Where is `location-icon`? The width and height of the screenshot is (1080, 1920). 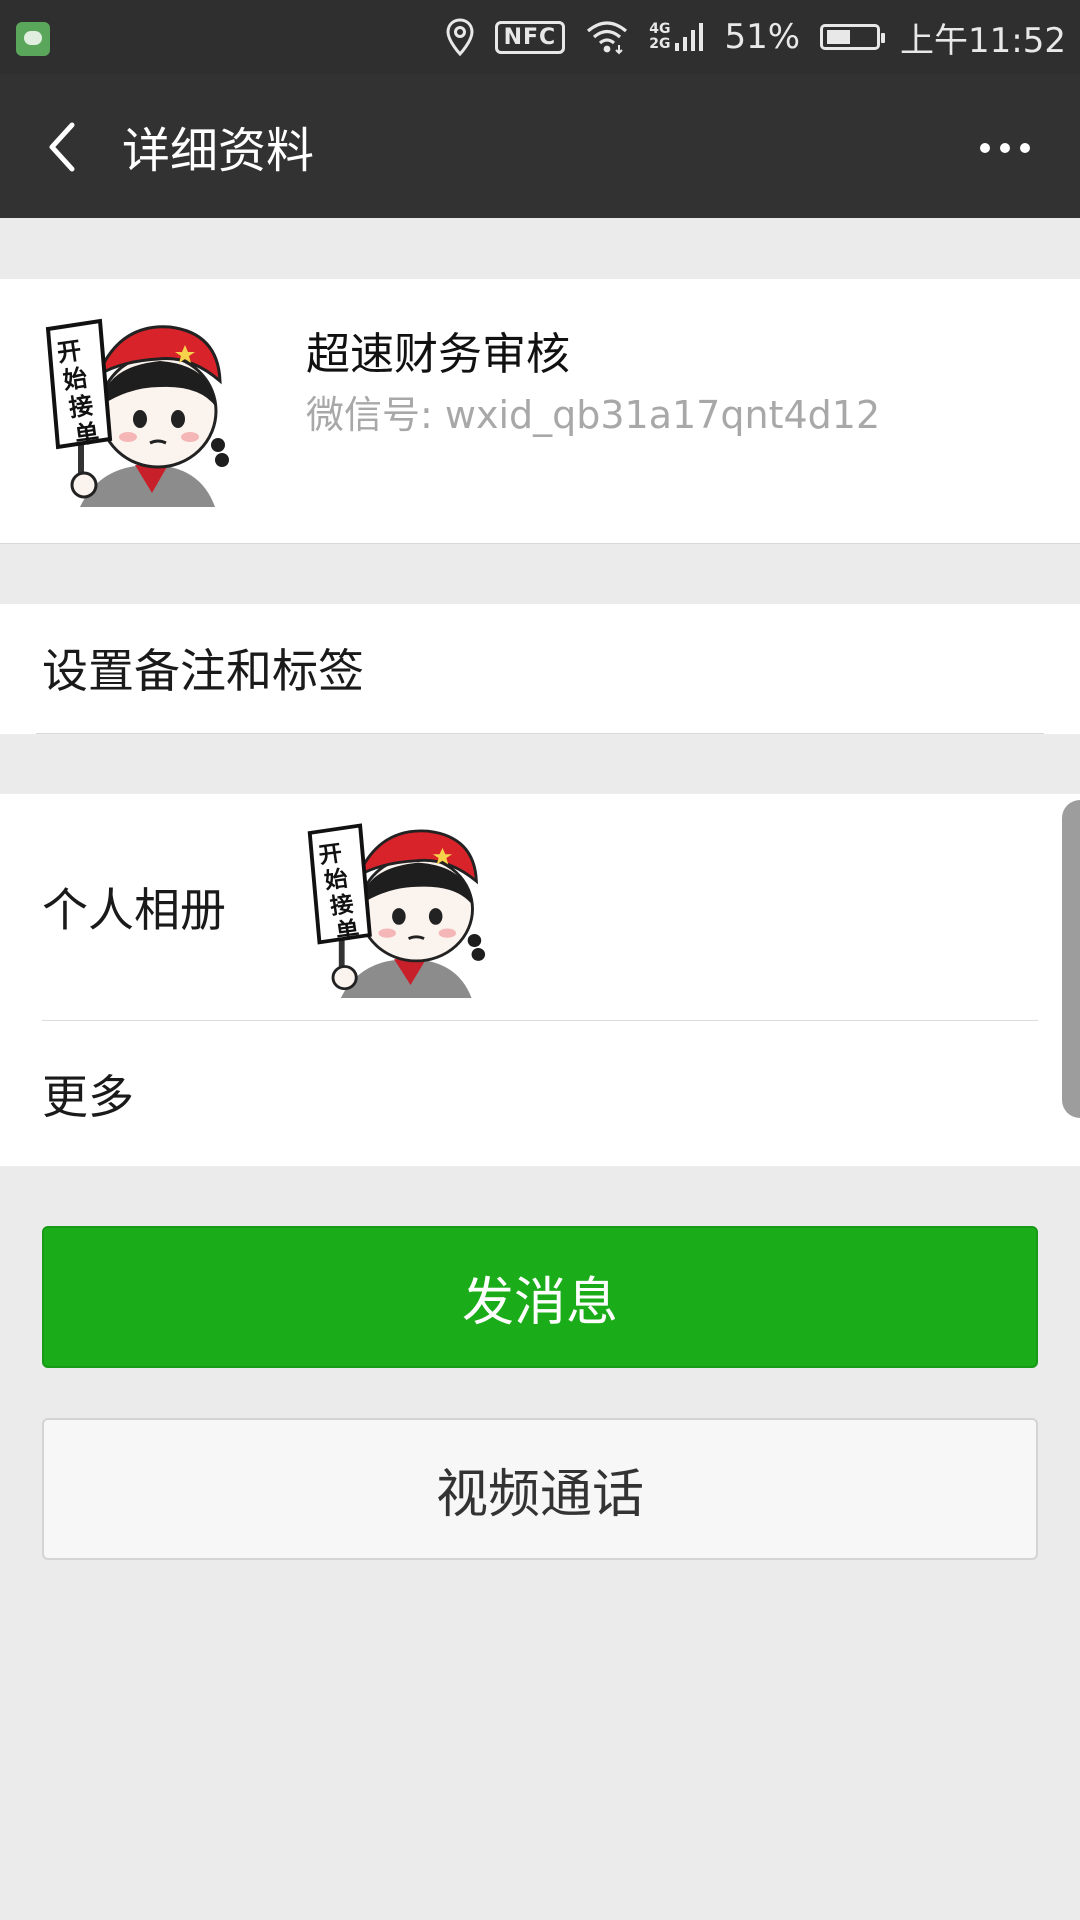 location-icon is located at coordinates (460, 37).